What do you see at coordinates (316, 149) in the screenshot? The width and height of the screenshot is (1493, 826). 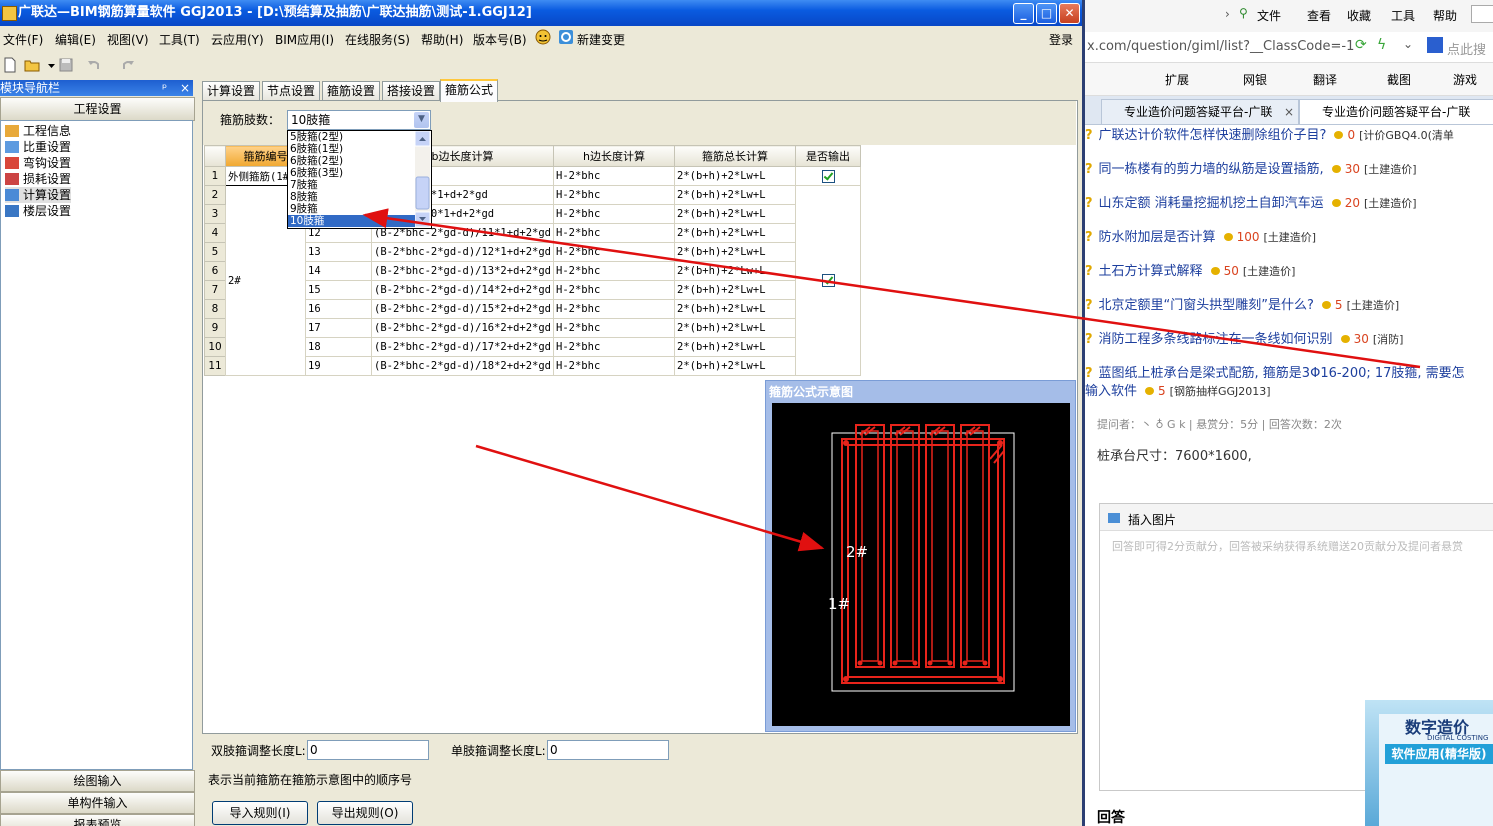 I see `dropdown-option: 6肢箍(1型)` at bounding box center [316, 149].